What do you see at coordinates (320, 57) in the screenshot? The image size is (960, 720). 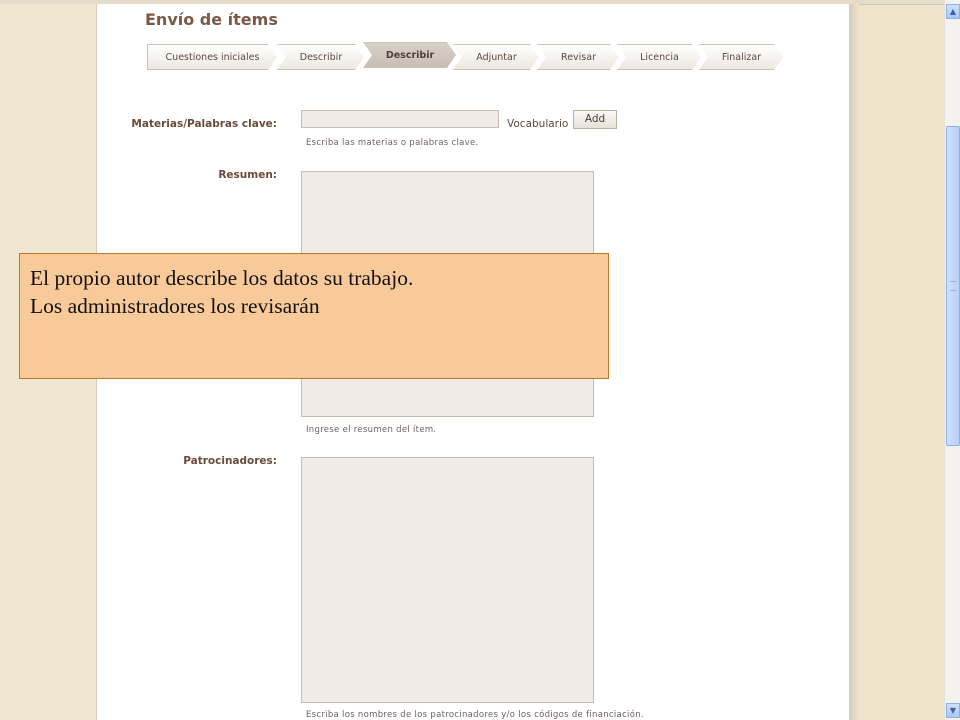 I see `step-describir-1: Describir` at bounding box center [320, 57].